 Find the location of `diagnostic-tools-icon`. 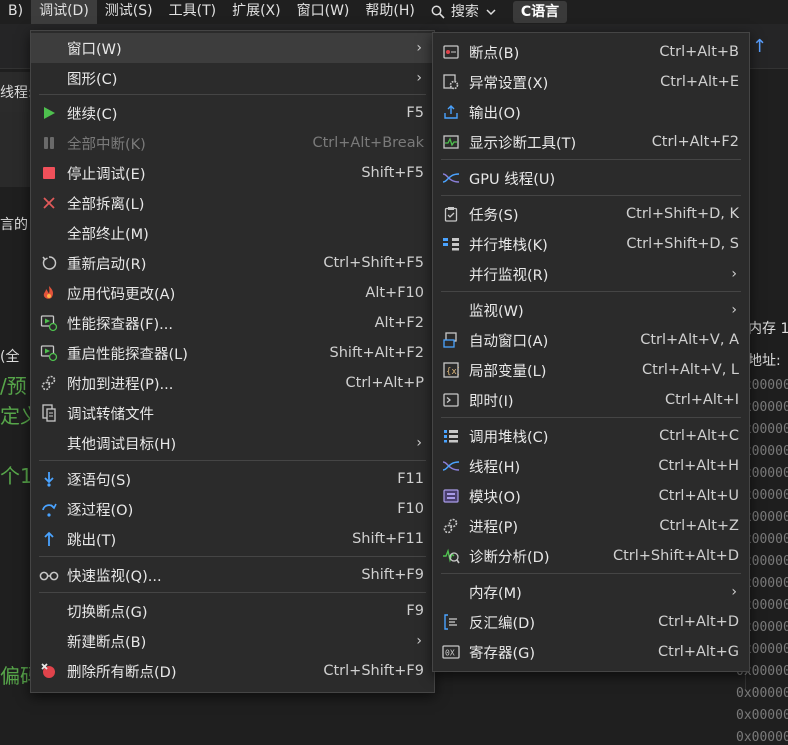

diagnostic-tools-icon is located at coordinates (451, 142).